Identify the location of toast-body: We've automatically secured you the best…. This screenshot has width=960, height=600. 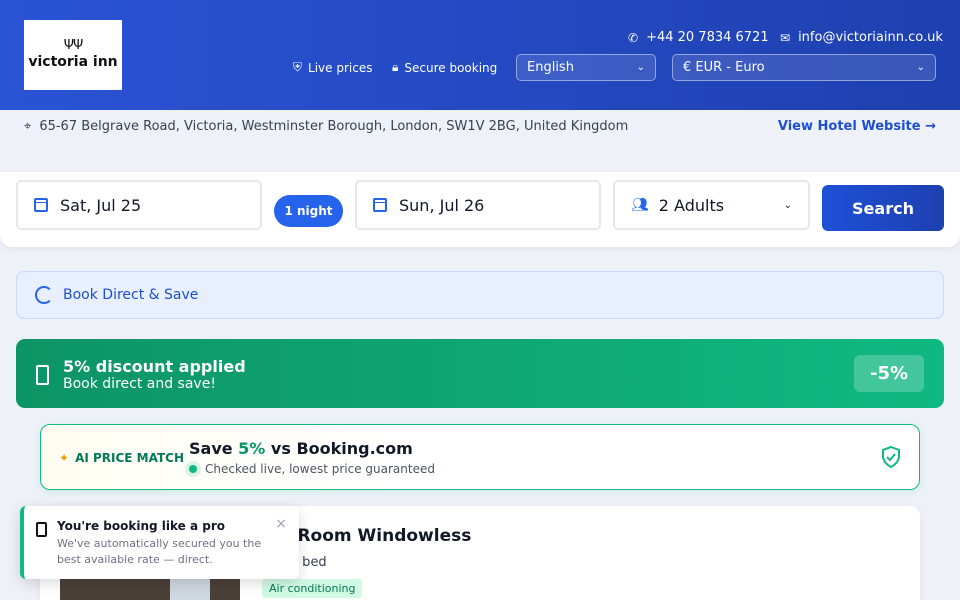
(159, 551).